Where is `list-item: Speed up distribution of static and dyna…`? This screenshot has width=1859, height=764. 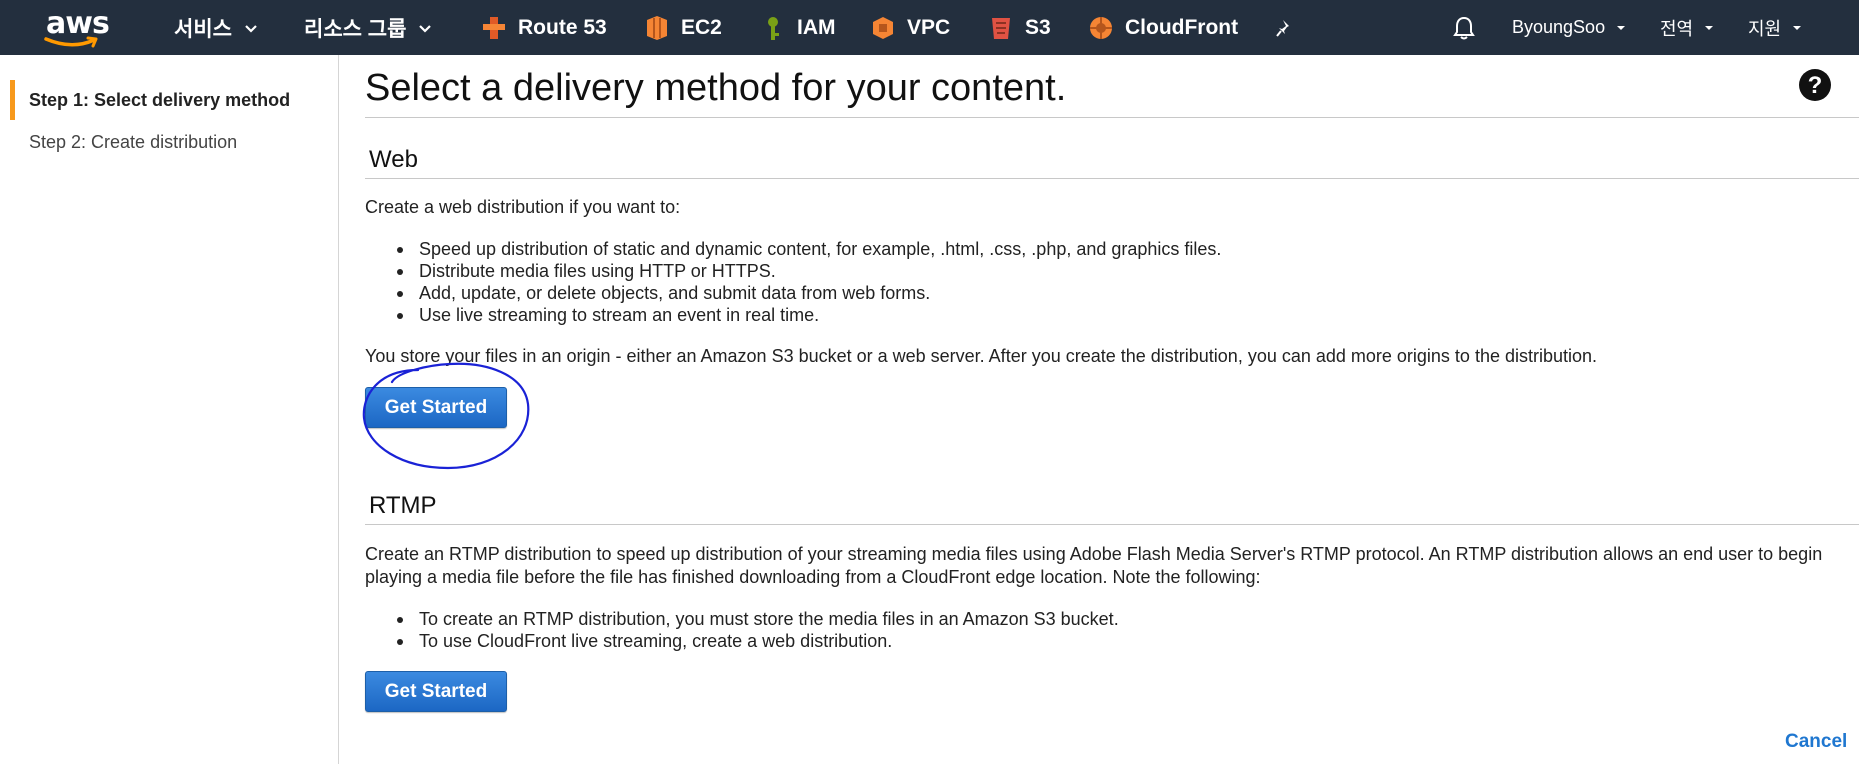 list-item: Speed up distribution of static and dyna… is located at coordinates (809, 249).